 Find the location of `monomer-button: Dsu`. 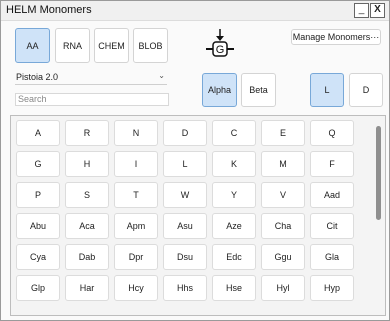

monomer-button: Dsu is located at coordinates (185, 257).